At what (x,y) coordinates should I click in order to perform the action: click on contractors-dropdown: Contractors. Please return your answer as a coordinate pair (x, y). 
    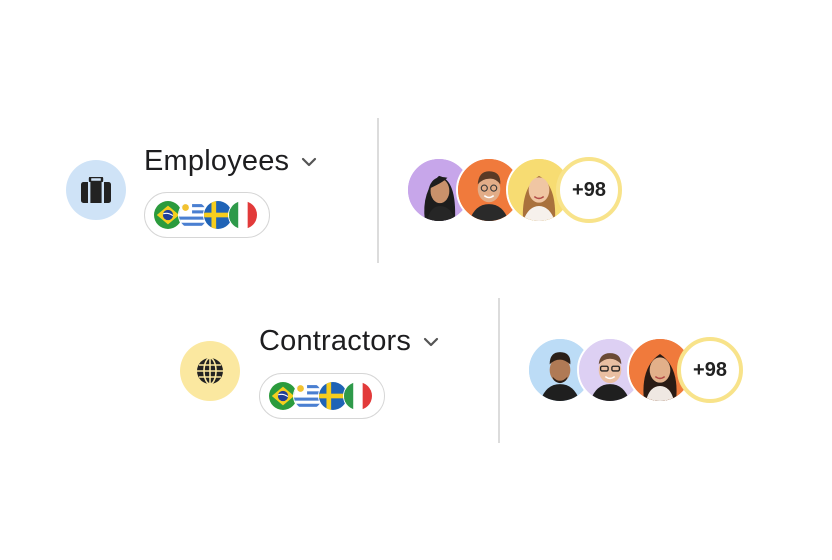
    Looking at the image, I should click on (349, 341).